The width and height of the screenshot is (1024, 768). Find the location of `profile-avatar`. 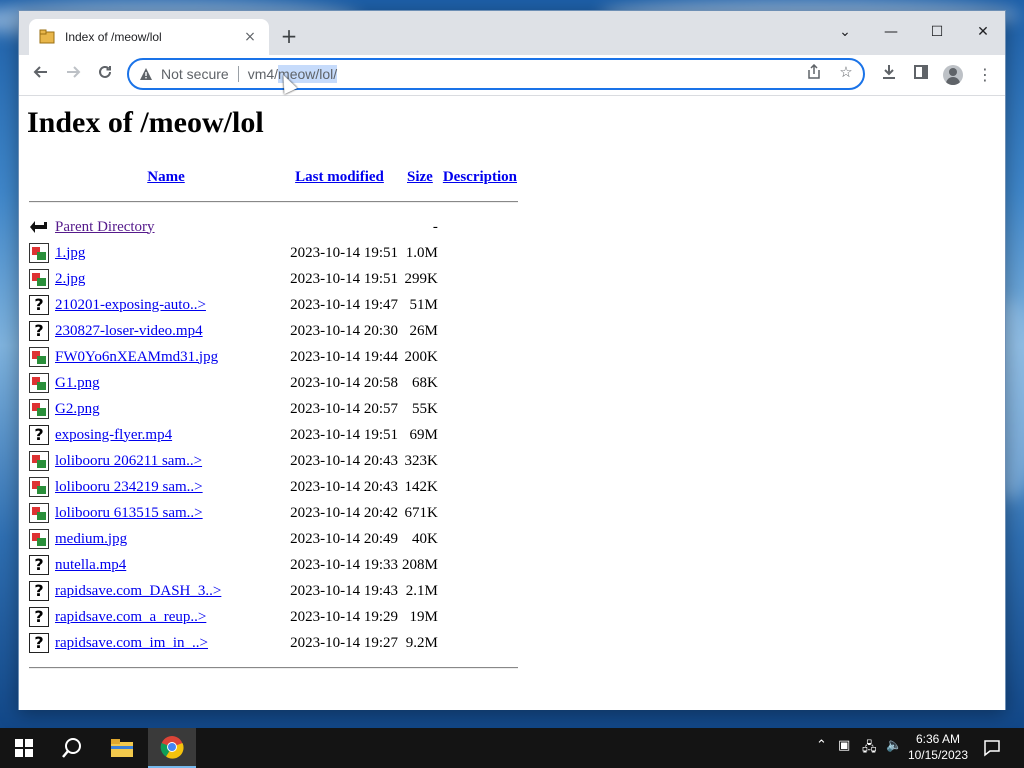

profile-avatar is located at coordinates (953, 75).